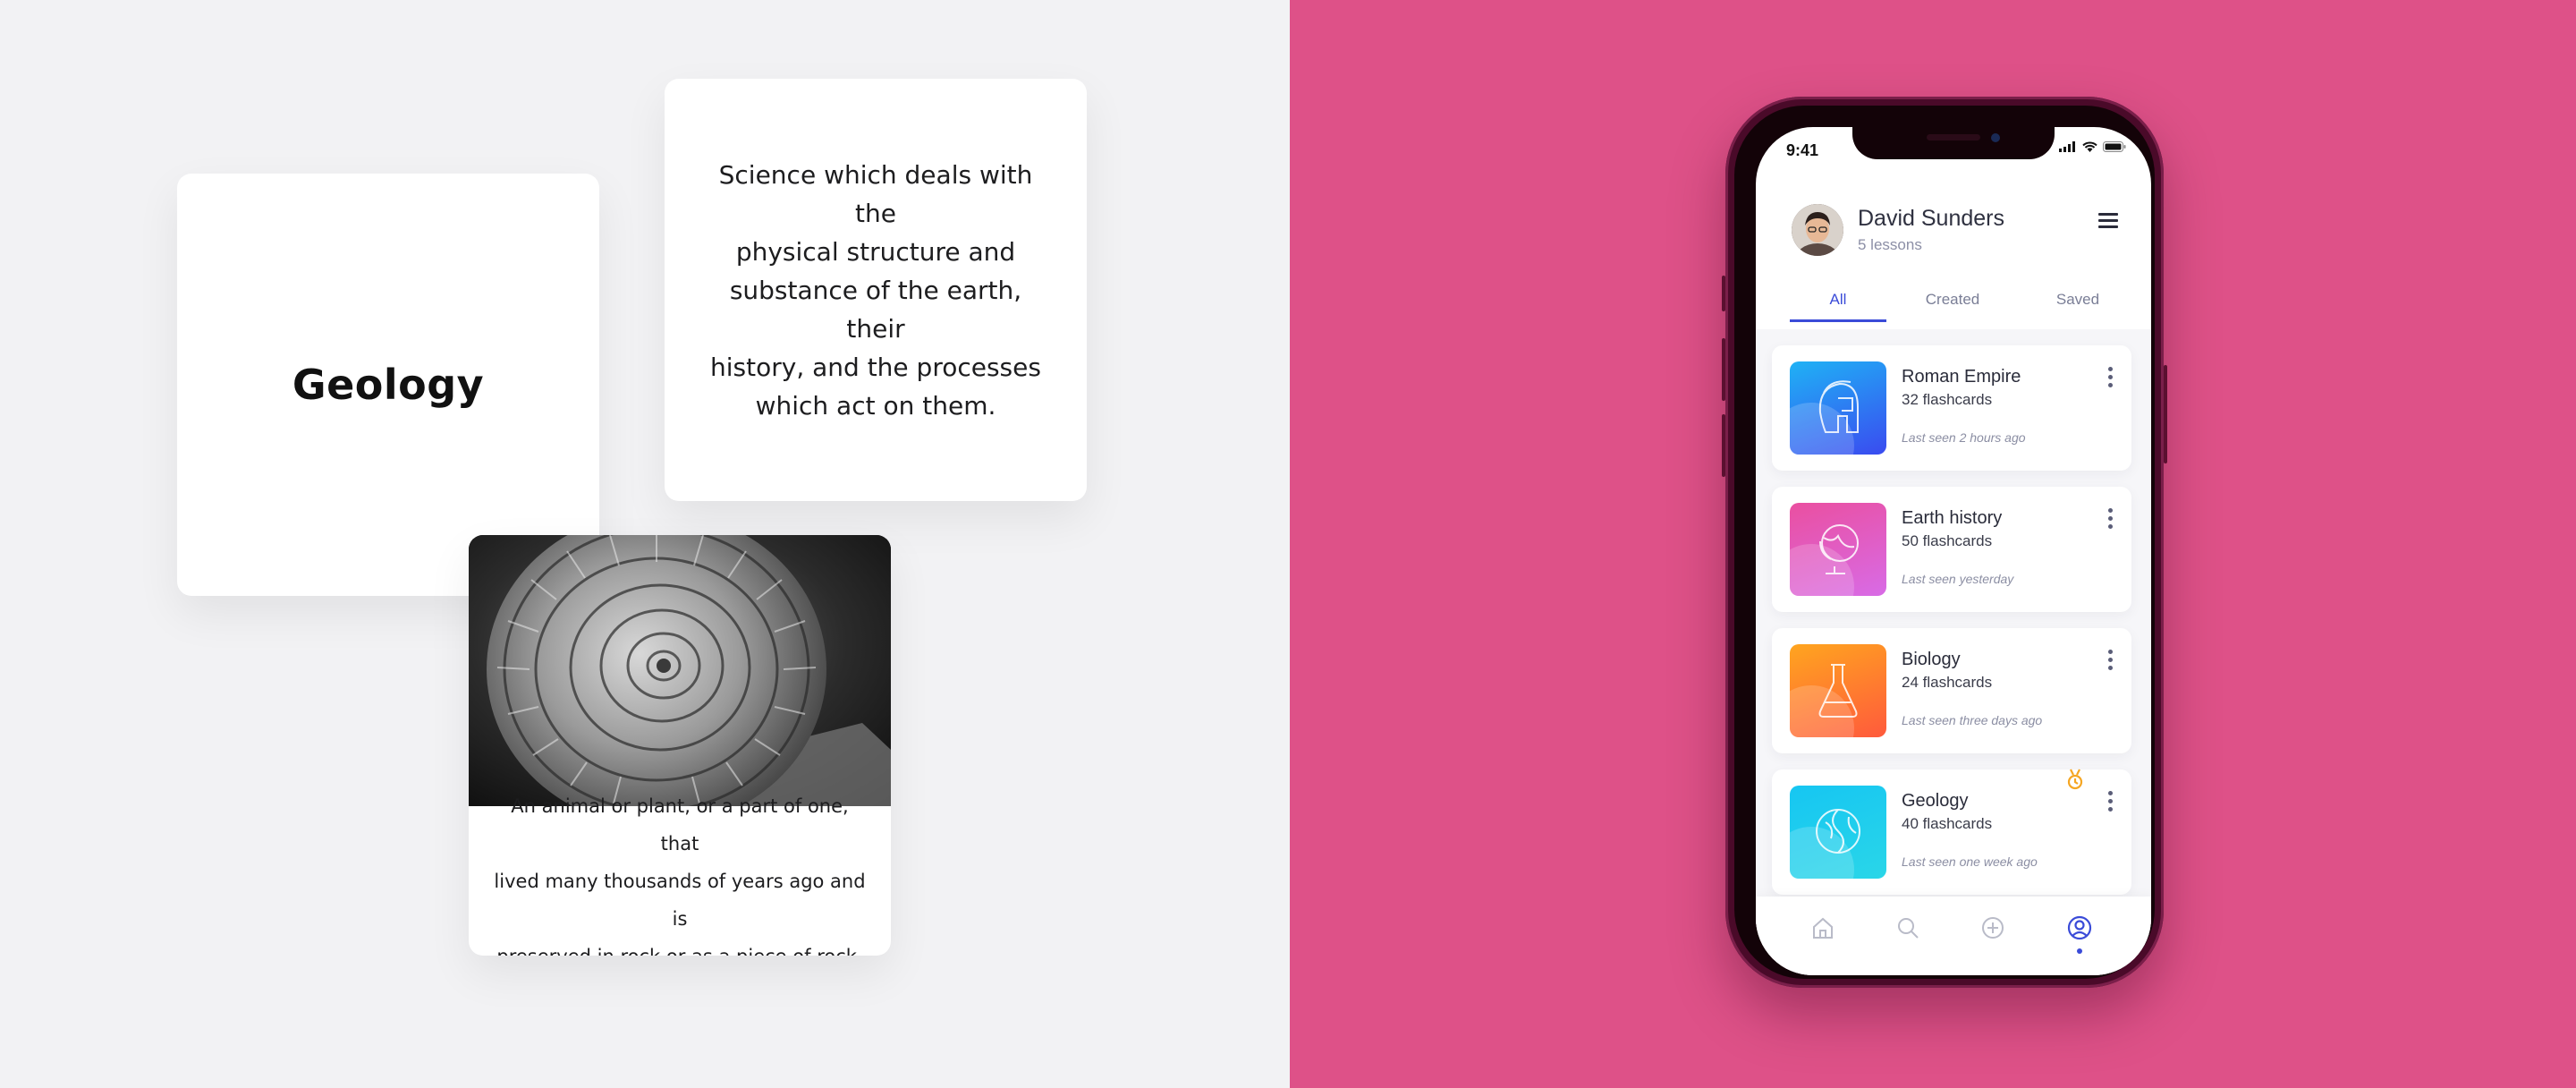  Describe the element at coordinates (1995, 137) in the screenshot. I see `front-camera` at that location.